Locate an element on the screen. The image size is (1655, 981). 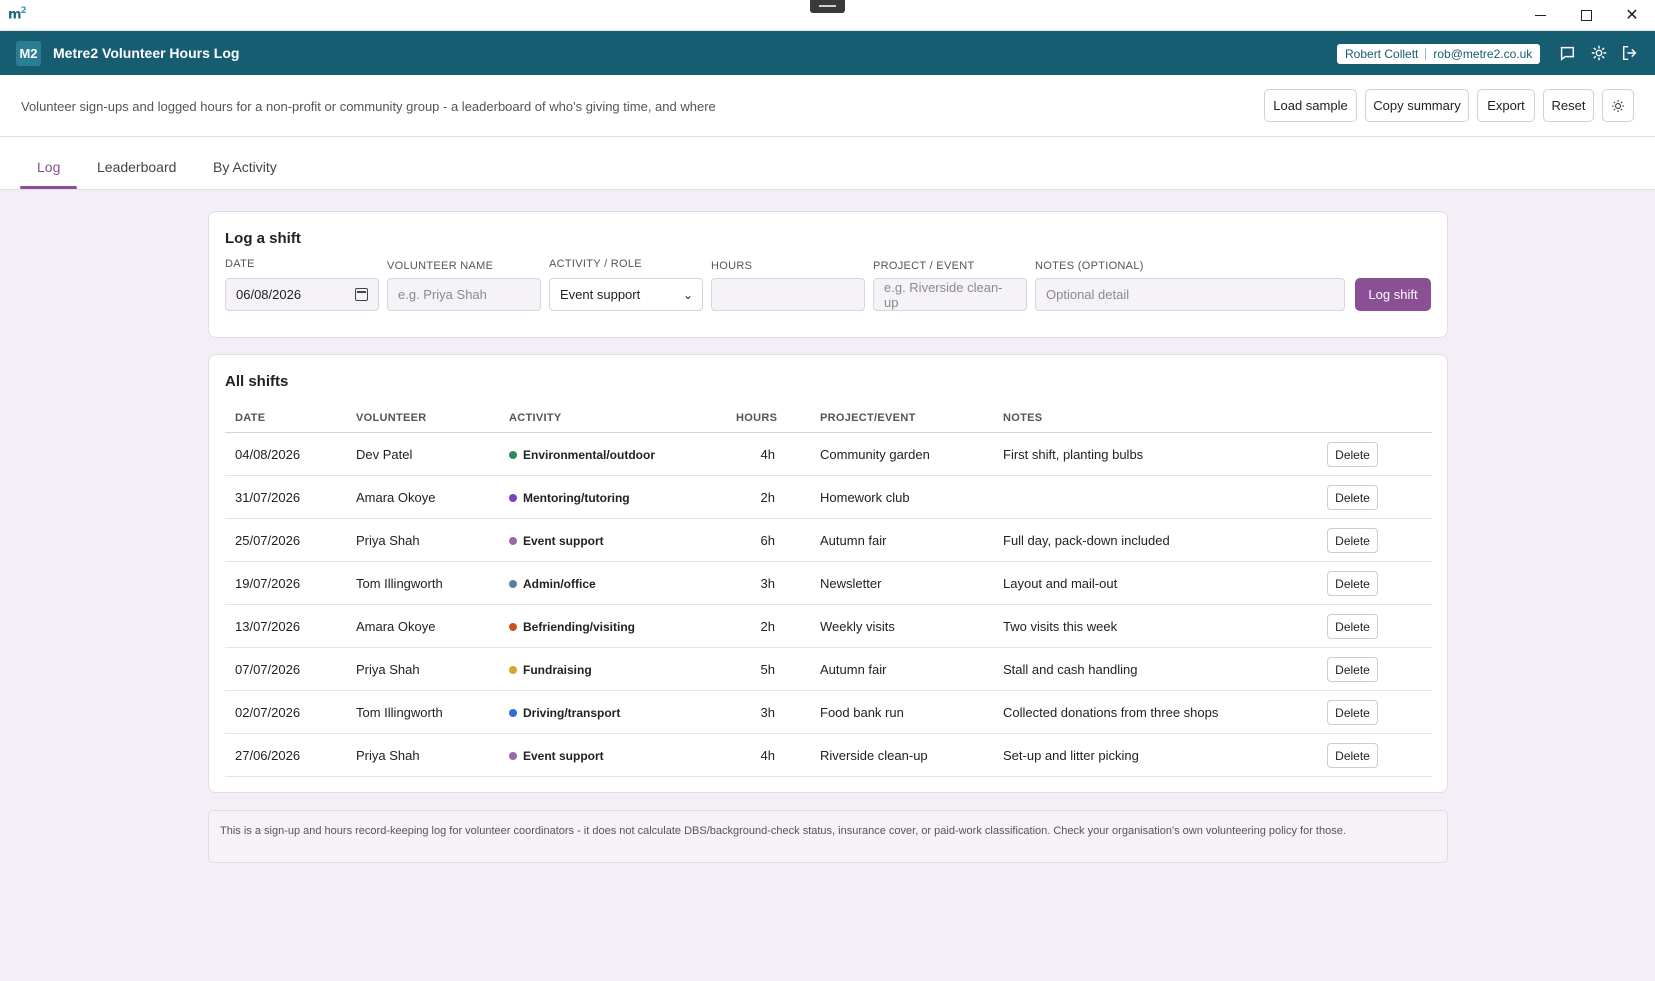
cell-volunteer: Tom Illingworth is located at coordinates (399, 712).